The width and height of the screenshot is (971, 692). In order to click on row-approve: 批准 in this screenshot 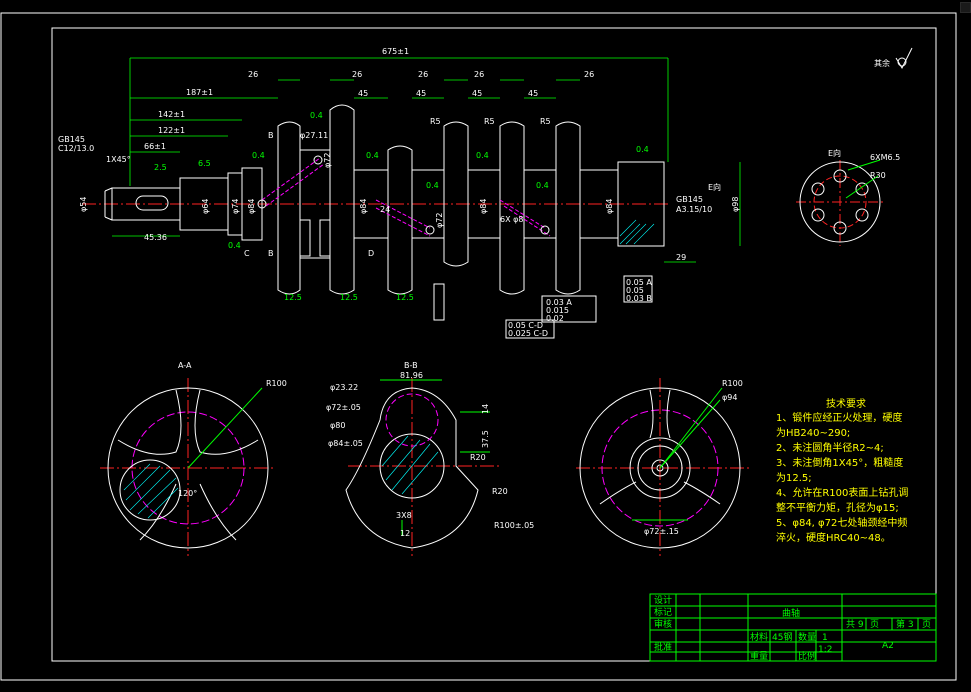, I will do `click(663, 647)`.